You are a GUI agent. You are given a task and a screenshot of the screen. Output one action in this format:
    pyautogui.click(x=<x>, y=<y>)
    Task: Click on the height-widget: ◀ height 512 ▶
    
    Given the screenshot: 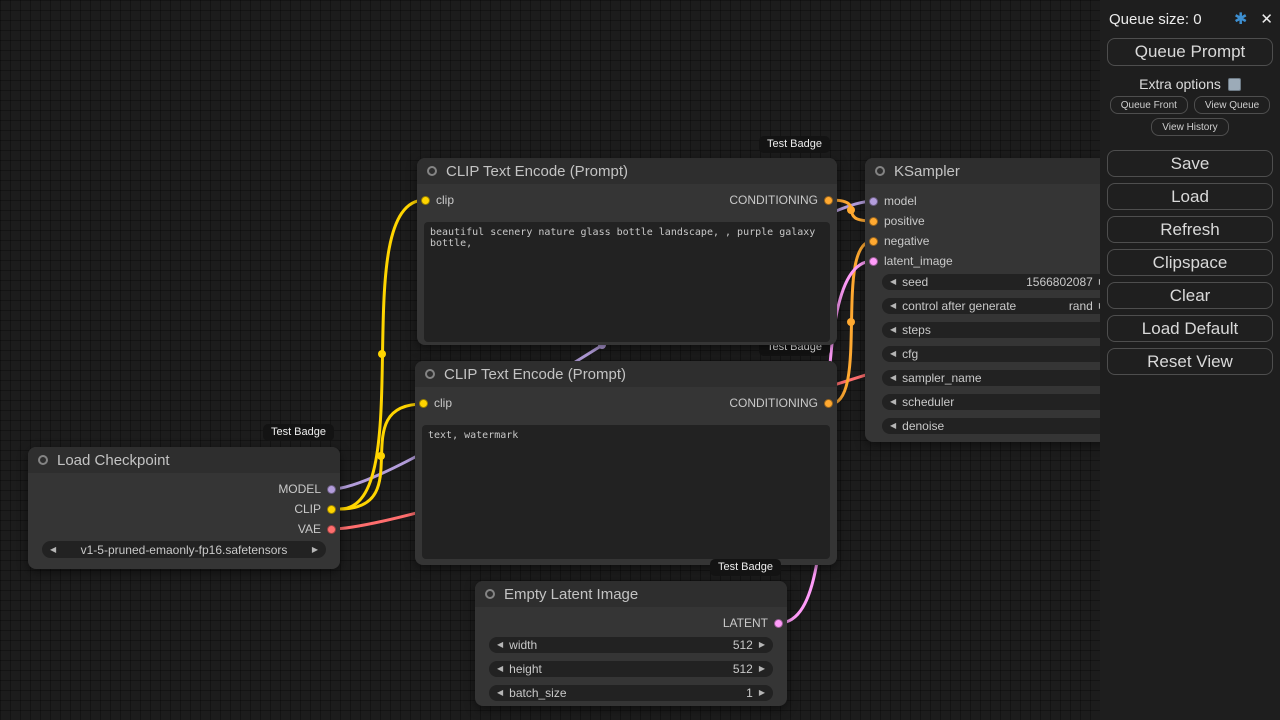 What is the action you would take?
    pyautogui.click(x=631, y=669)
    